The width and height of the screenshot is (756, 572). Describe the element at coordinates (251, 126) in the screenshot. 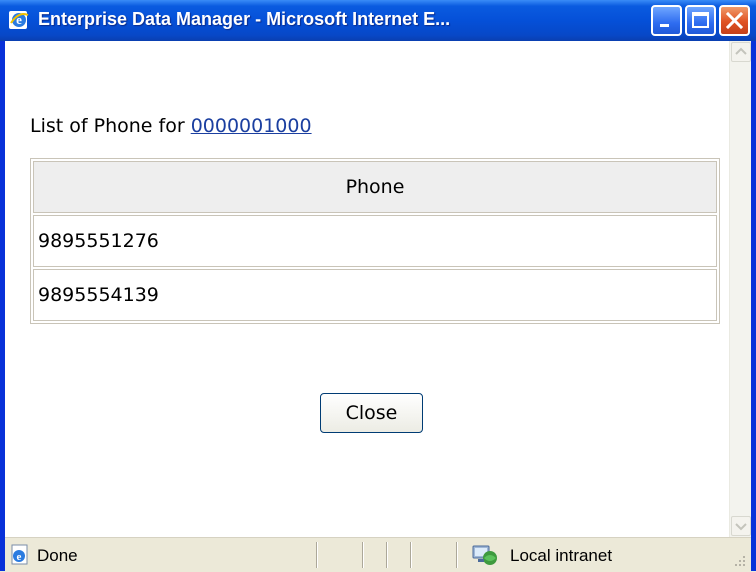

I see `record-id-link: 0000001000` at that location.